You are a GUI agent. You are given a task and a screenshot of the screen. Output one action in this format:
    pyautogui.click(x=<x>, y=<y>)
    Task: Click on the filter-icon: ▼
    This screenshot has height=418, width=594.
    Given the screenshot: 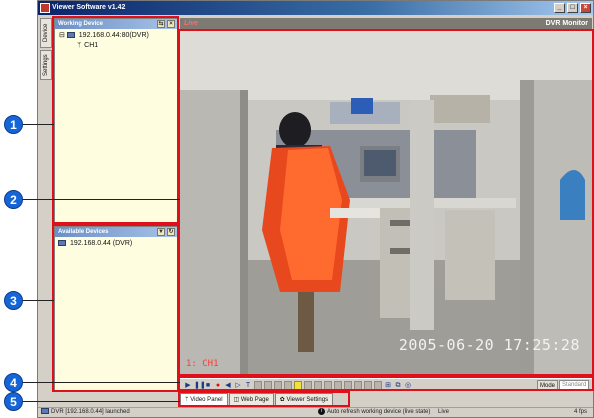 What is the action you would take?
    pyautogui.click(x=161, y=232)
    